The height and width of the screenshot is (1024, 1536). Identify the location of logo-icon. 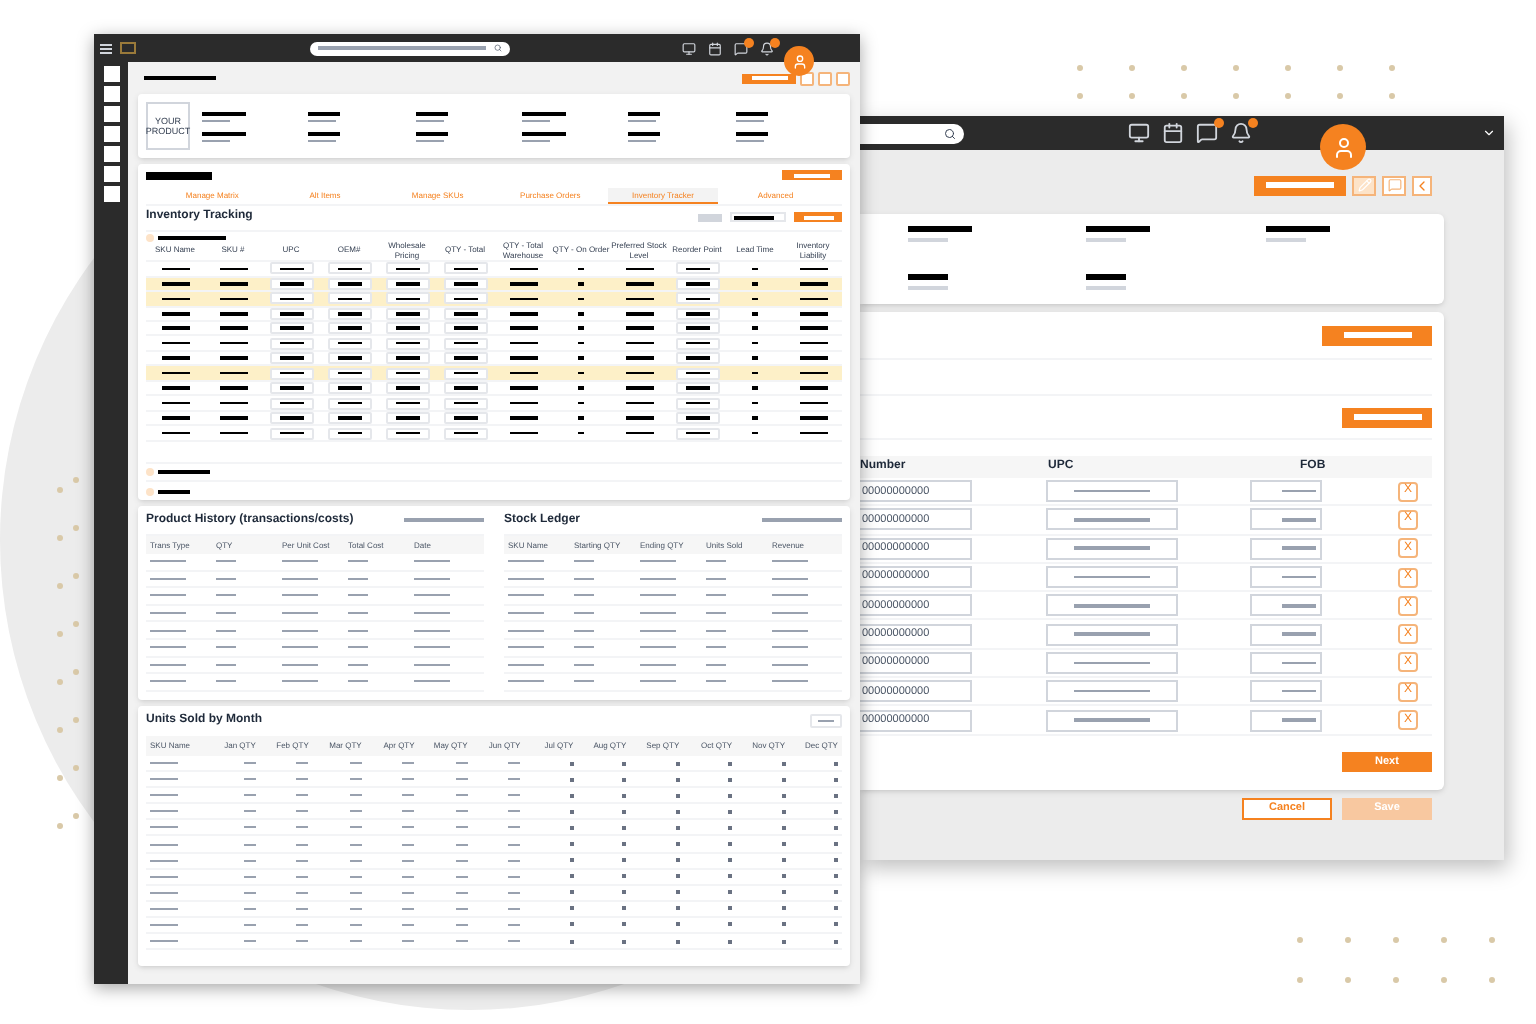
(128, 48).